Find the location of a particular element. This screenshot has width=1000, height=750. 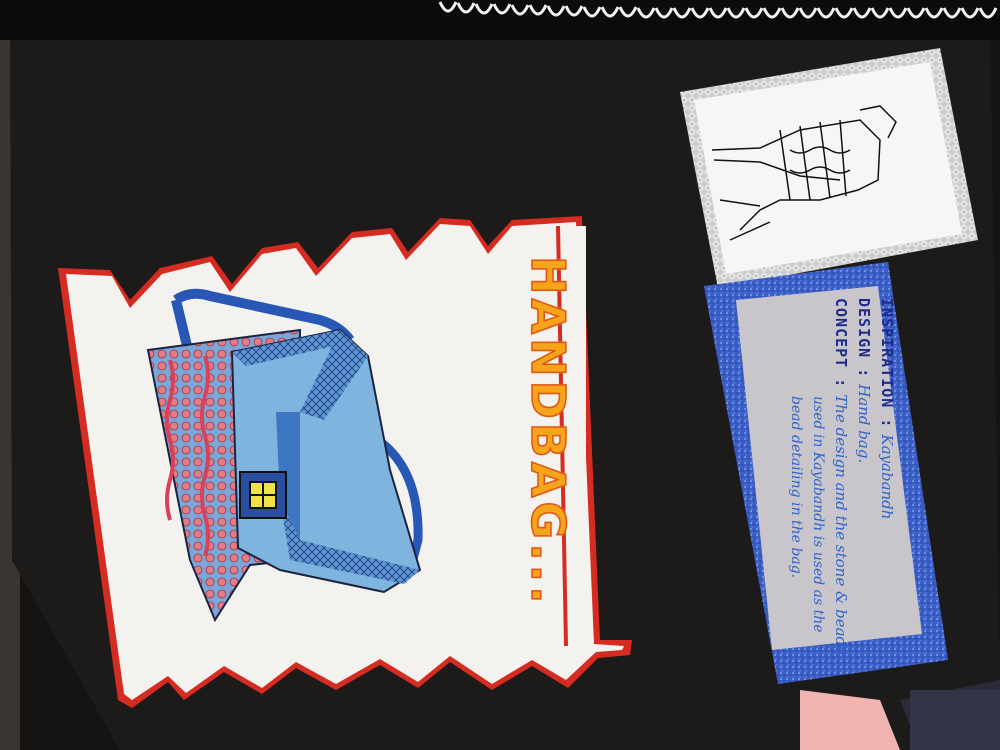

concept-value-1: The design and the stone & beads is located at coordinates (841, 524).